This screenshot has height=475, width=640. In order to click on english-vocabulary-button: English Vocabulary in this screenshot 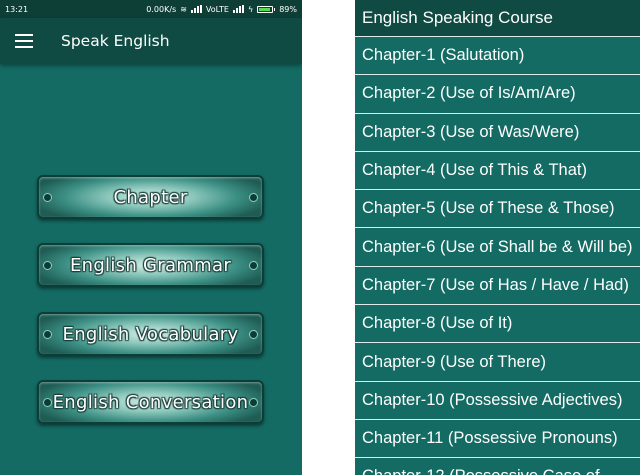, I will do `click(150, 334)`.